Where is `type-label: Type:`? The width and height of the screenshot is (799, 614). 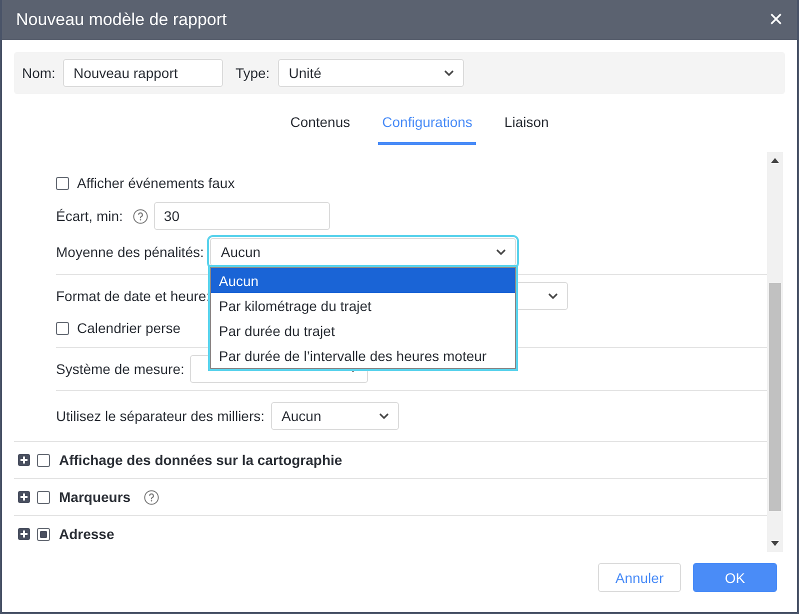 type-label: Type: is located at coordinates (252, 73).